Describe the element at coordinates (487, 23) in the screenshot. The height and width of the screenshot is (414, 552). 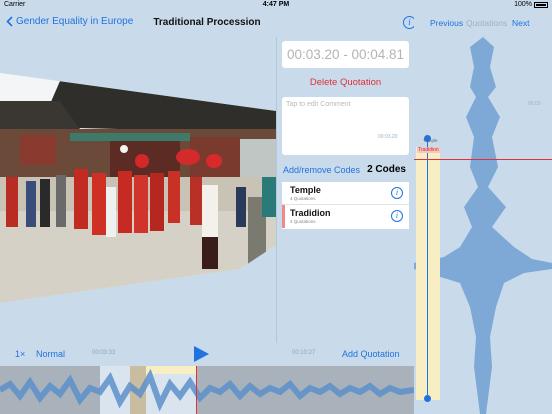
I see `quotations-title: Quotations` at that location.